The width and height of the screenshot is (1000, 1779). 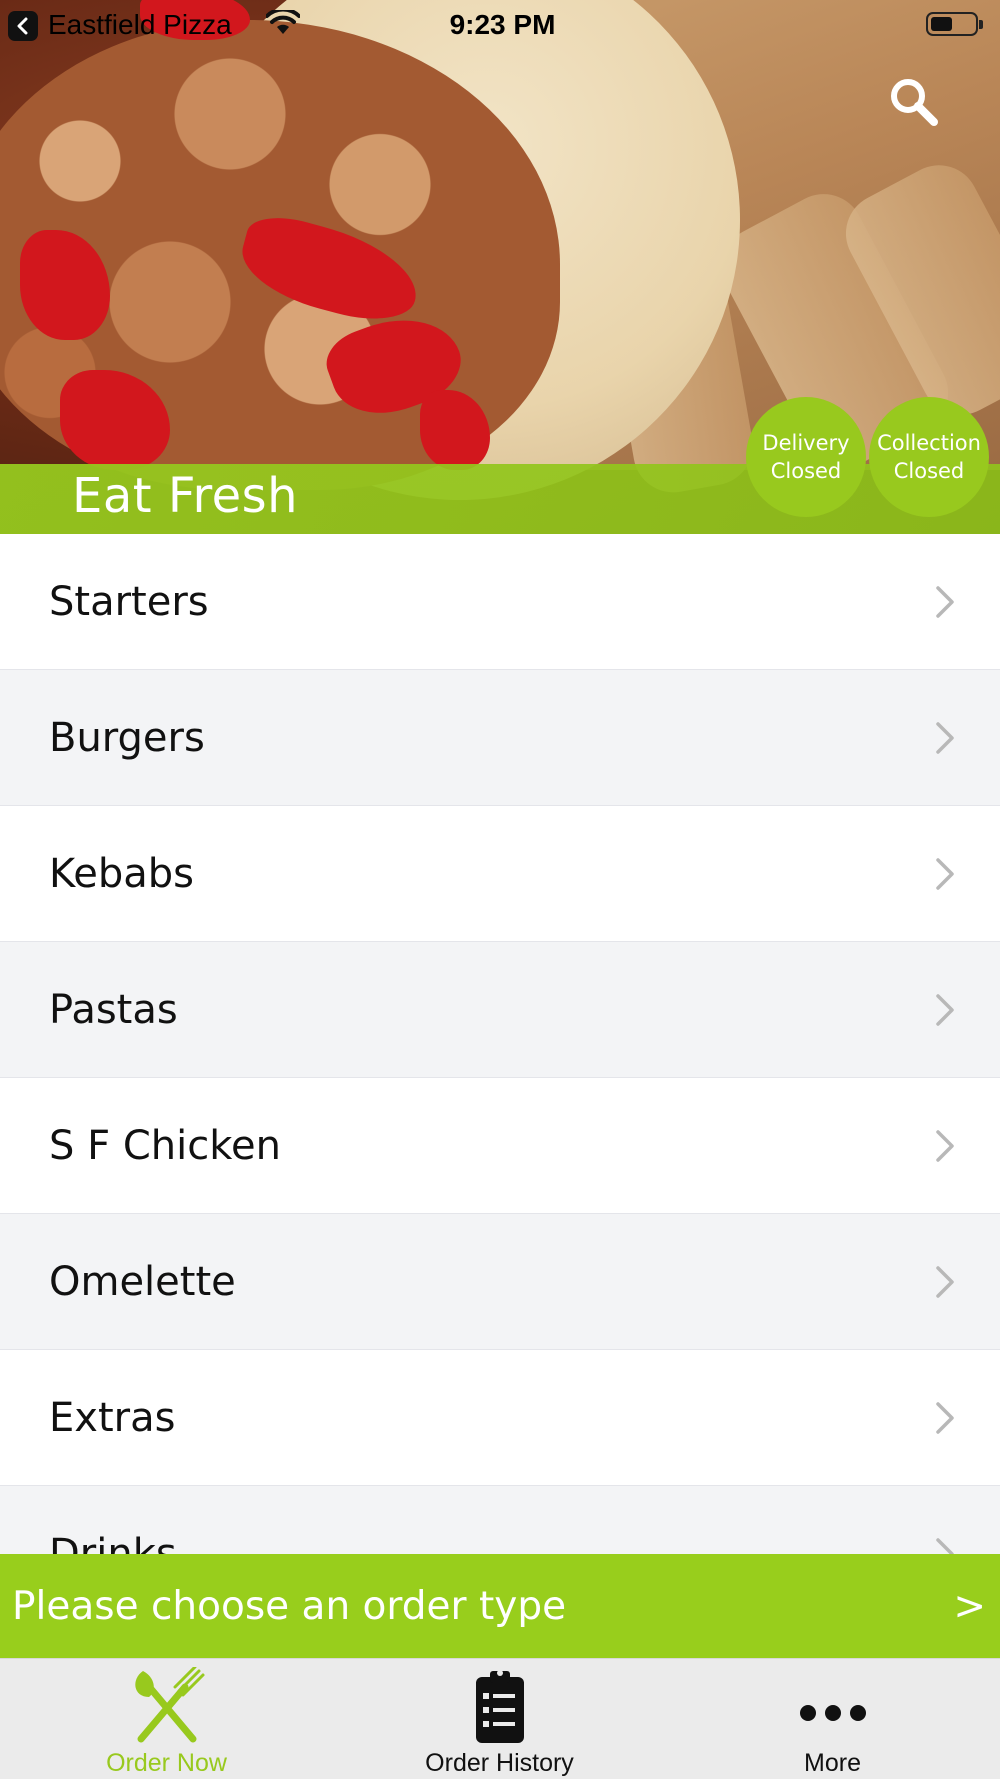 What do you see at coordinates (500, 602) in the screenshot?
I see `menu-item-starters: Starters` at bounding box center [500, 602].